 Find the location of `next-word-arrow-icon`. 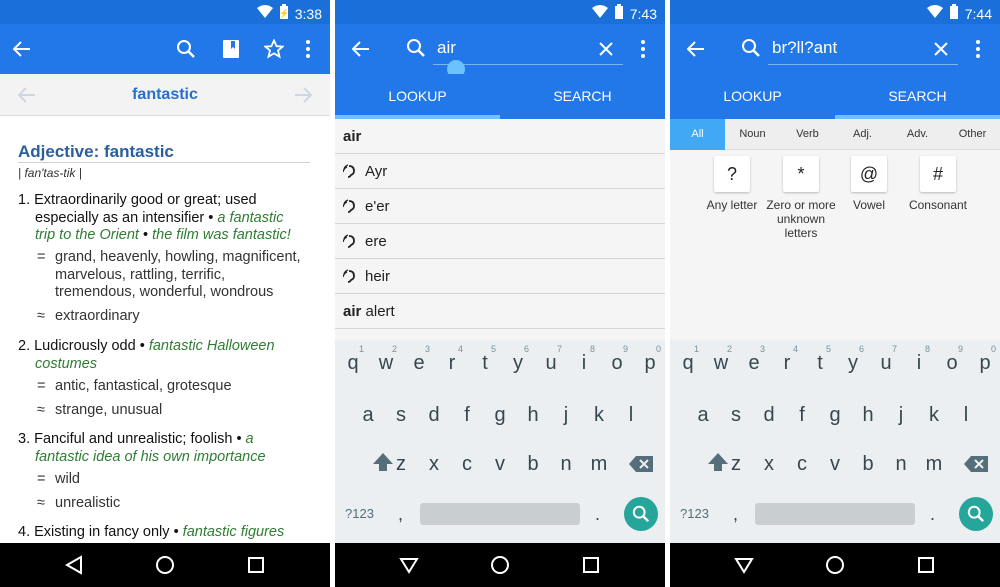

next-word-arrow-icon is located at coordinates (303, 95).